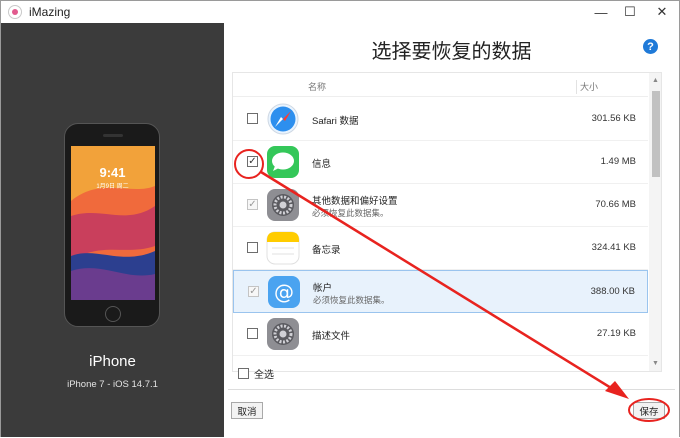 The width and height of the screenshot is (680, 438). What do you see at coordinates (323, 288) in the screenshot?
I see `item-title: 帐户` at bounding box center [323, 288].